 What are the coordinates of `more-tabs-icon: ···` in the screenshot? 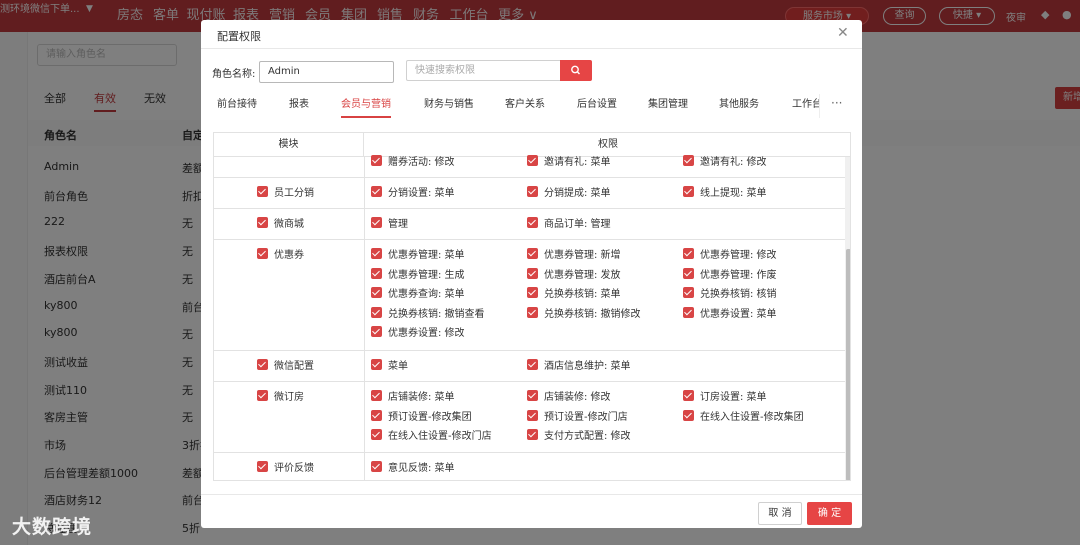 It's located at (836, 103).